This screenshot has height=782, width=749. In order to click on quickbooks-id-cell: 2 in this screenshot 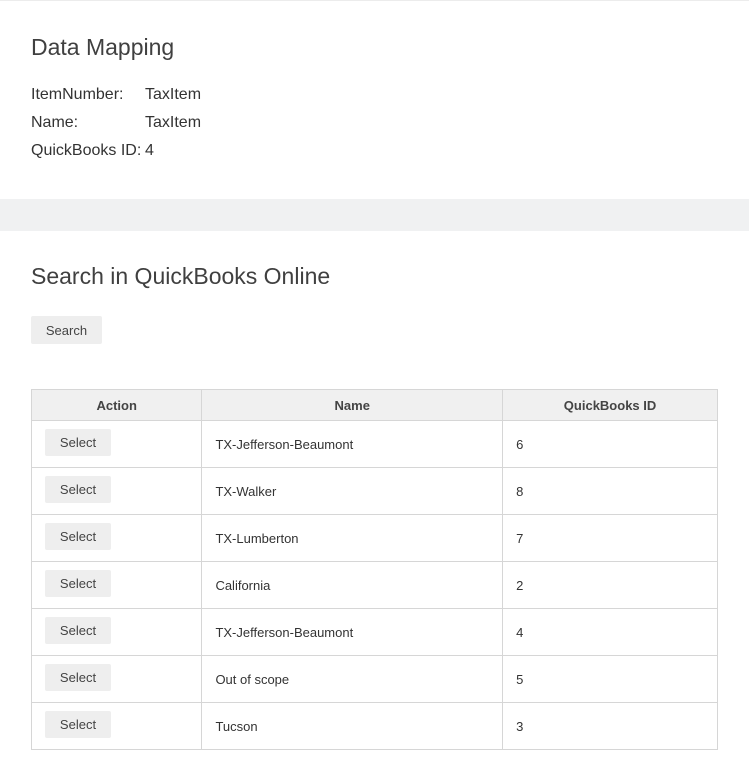, I will do `click(610, 585)`.